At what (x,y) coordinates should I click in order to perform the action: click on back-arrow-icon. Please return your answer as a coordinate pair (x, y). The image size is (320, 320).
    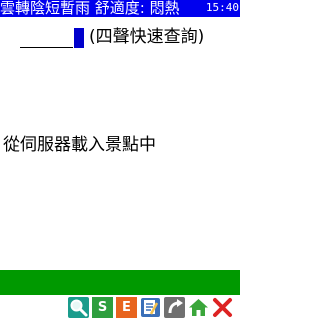
    Looking at the image, I should click on (174, 307).